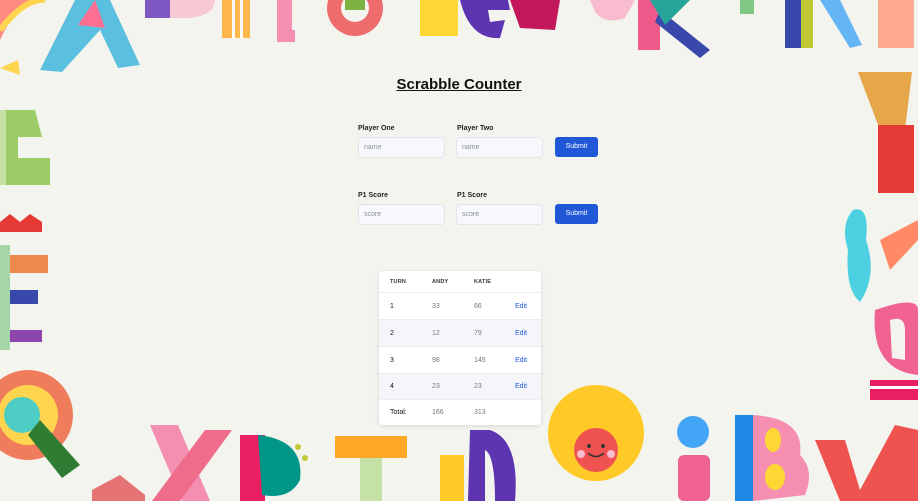 The height and width of the screenshot is (501, 918). What do you see at coordinates (478, 386) in the screenshot?
I see `player-two-score-cell: 23` at bounding box center [478, 386].